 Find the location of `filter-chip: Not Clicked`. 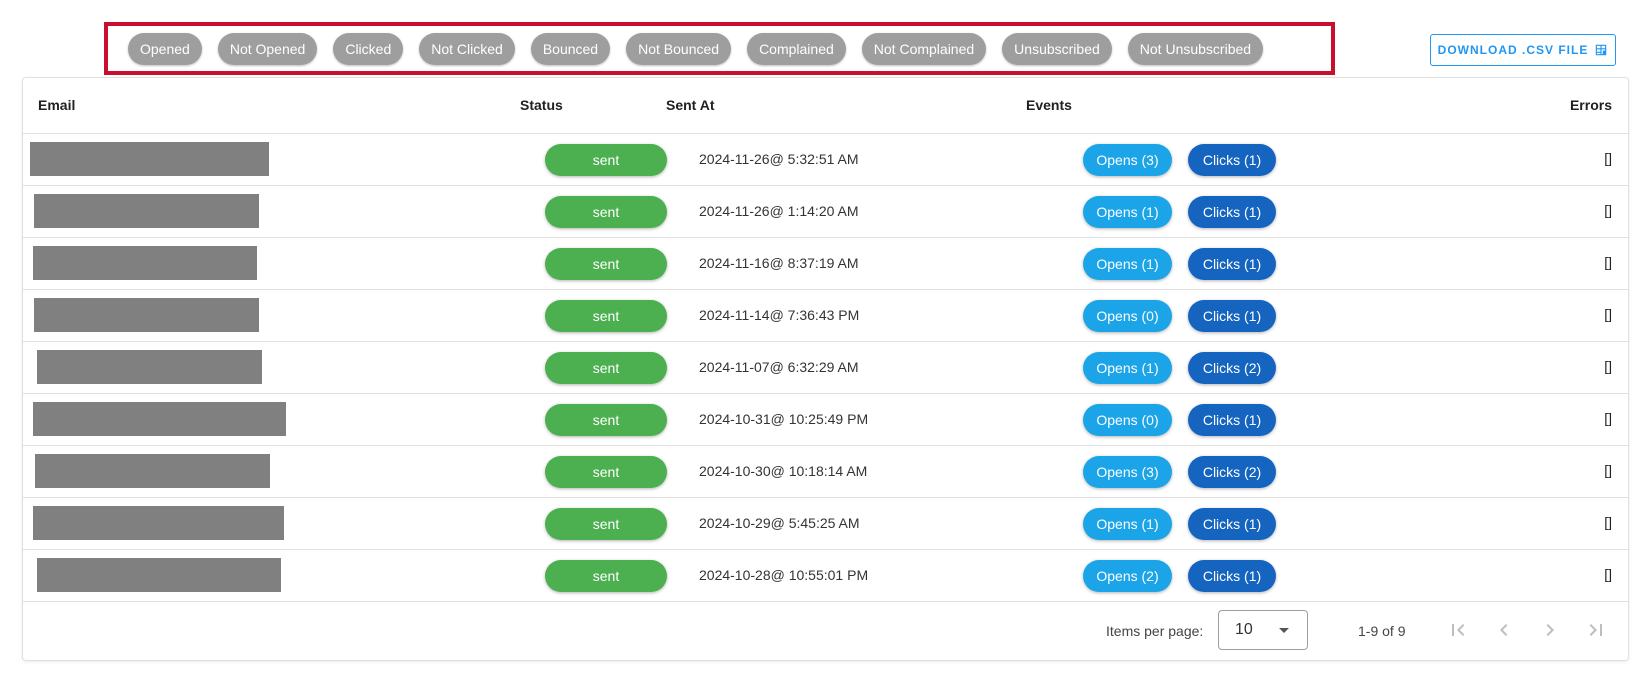

filter-chip: Not Clicked is located at coordinates (467, 48).